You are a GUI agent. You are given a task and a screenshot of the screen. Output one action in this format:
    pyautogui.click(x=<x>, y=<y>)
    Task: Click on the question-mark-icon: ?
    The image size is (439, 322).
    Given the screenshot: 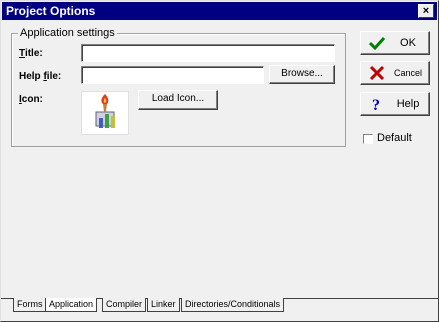 What is the action you would take?
    pyautogui.click(x=376, y=104)
    